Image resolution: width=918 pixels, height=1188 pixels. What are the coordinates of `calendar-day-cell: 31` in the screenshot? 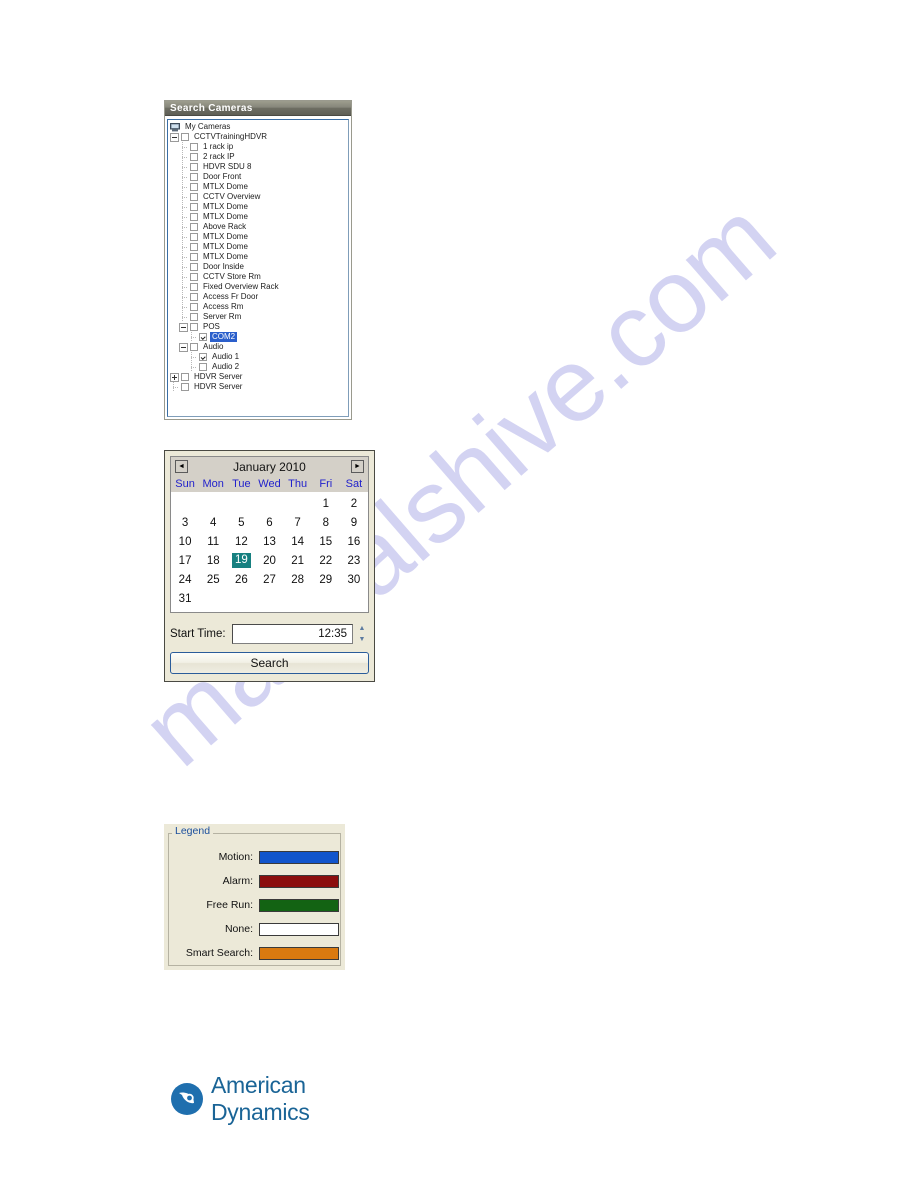 It's located at (185, 598).